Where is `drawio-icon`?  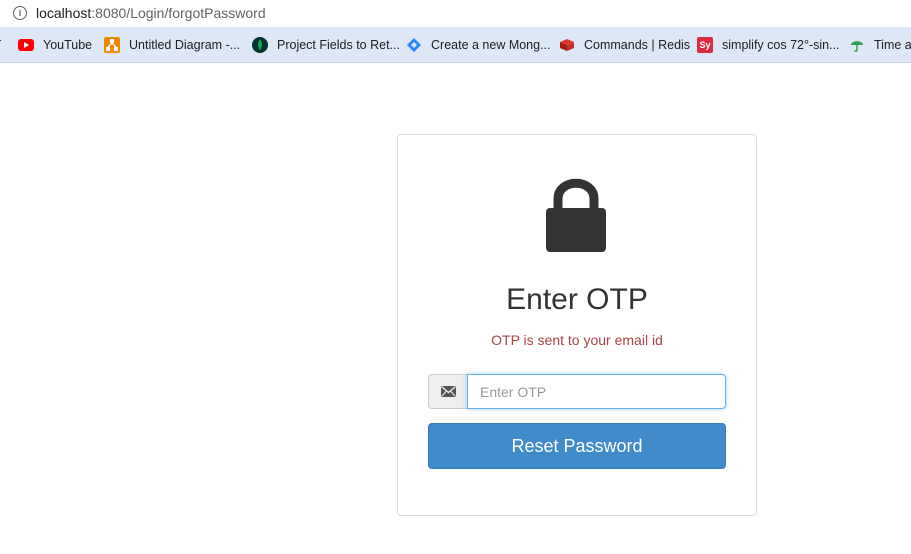 drawio-icon is located at coordinates (112, 45).